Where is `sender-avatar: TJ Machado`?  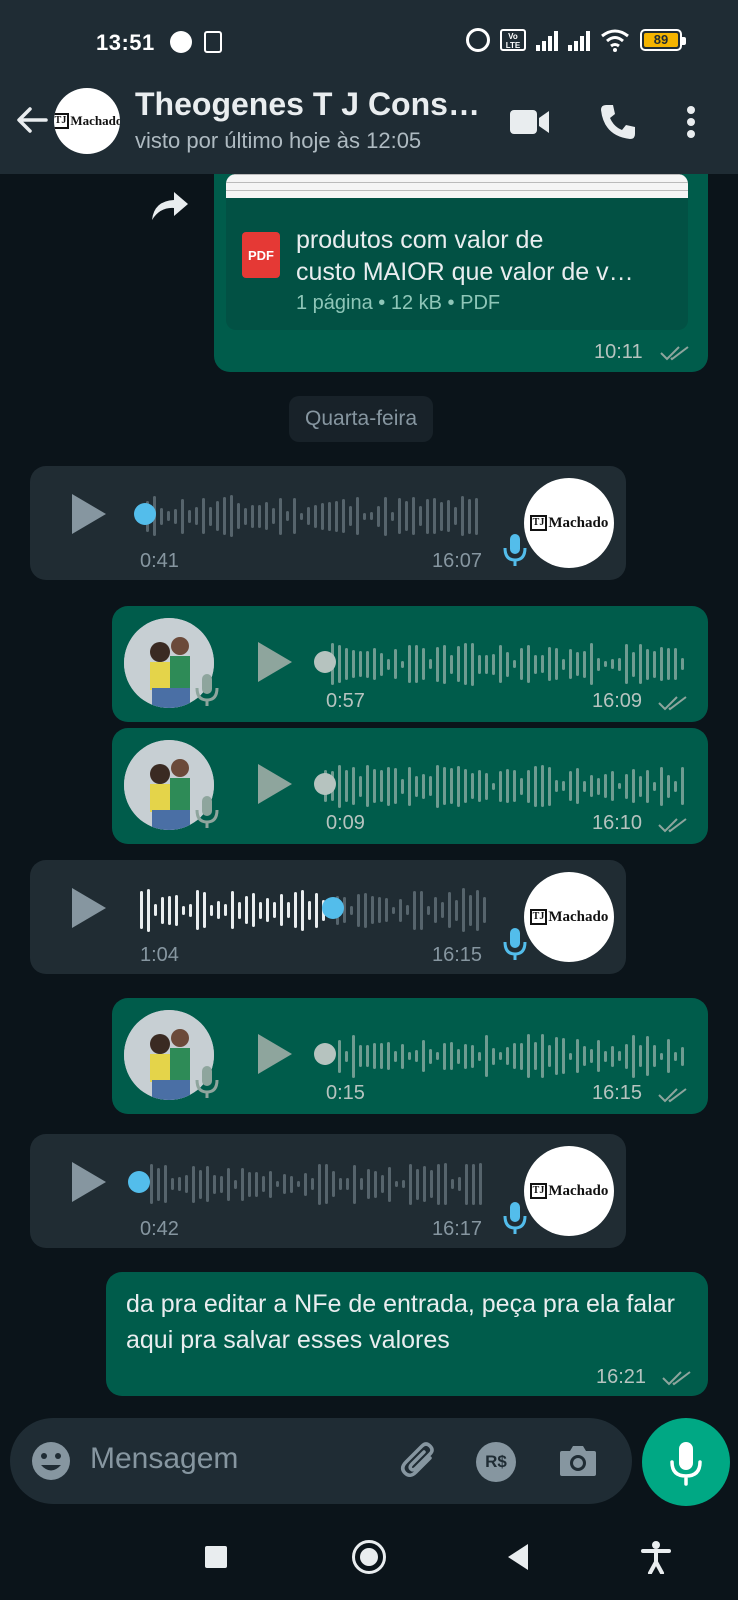
sender-avatar: TJ Machado is located at coordinates (569, 917).